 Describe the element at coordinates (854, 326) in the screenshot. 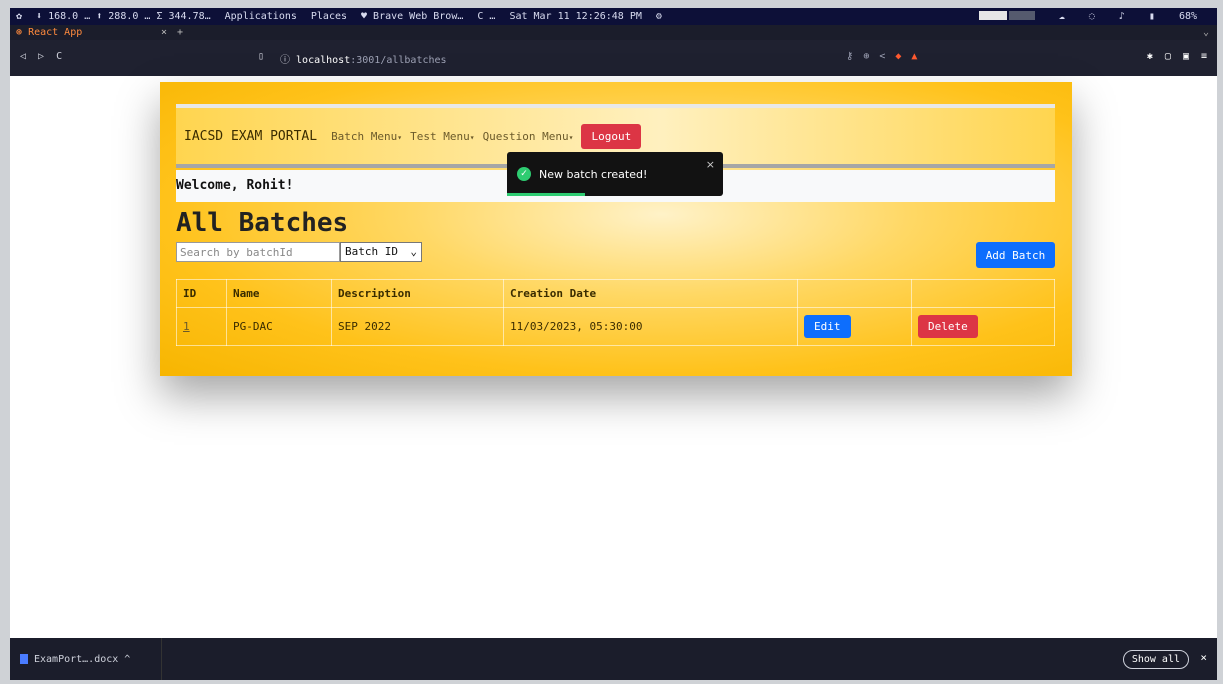

I see `cell-edit: Edit` at that location.